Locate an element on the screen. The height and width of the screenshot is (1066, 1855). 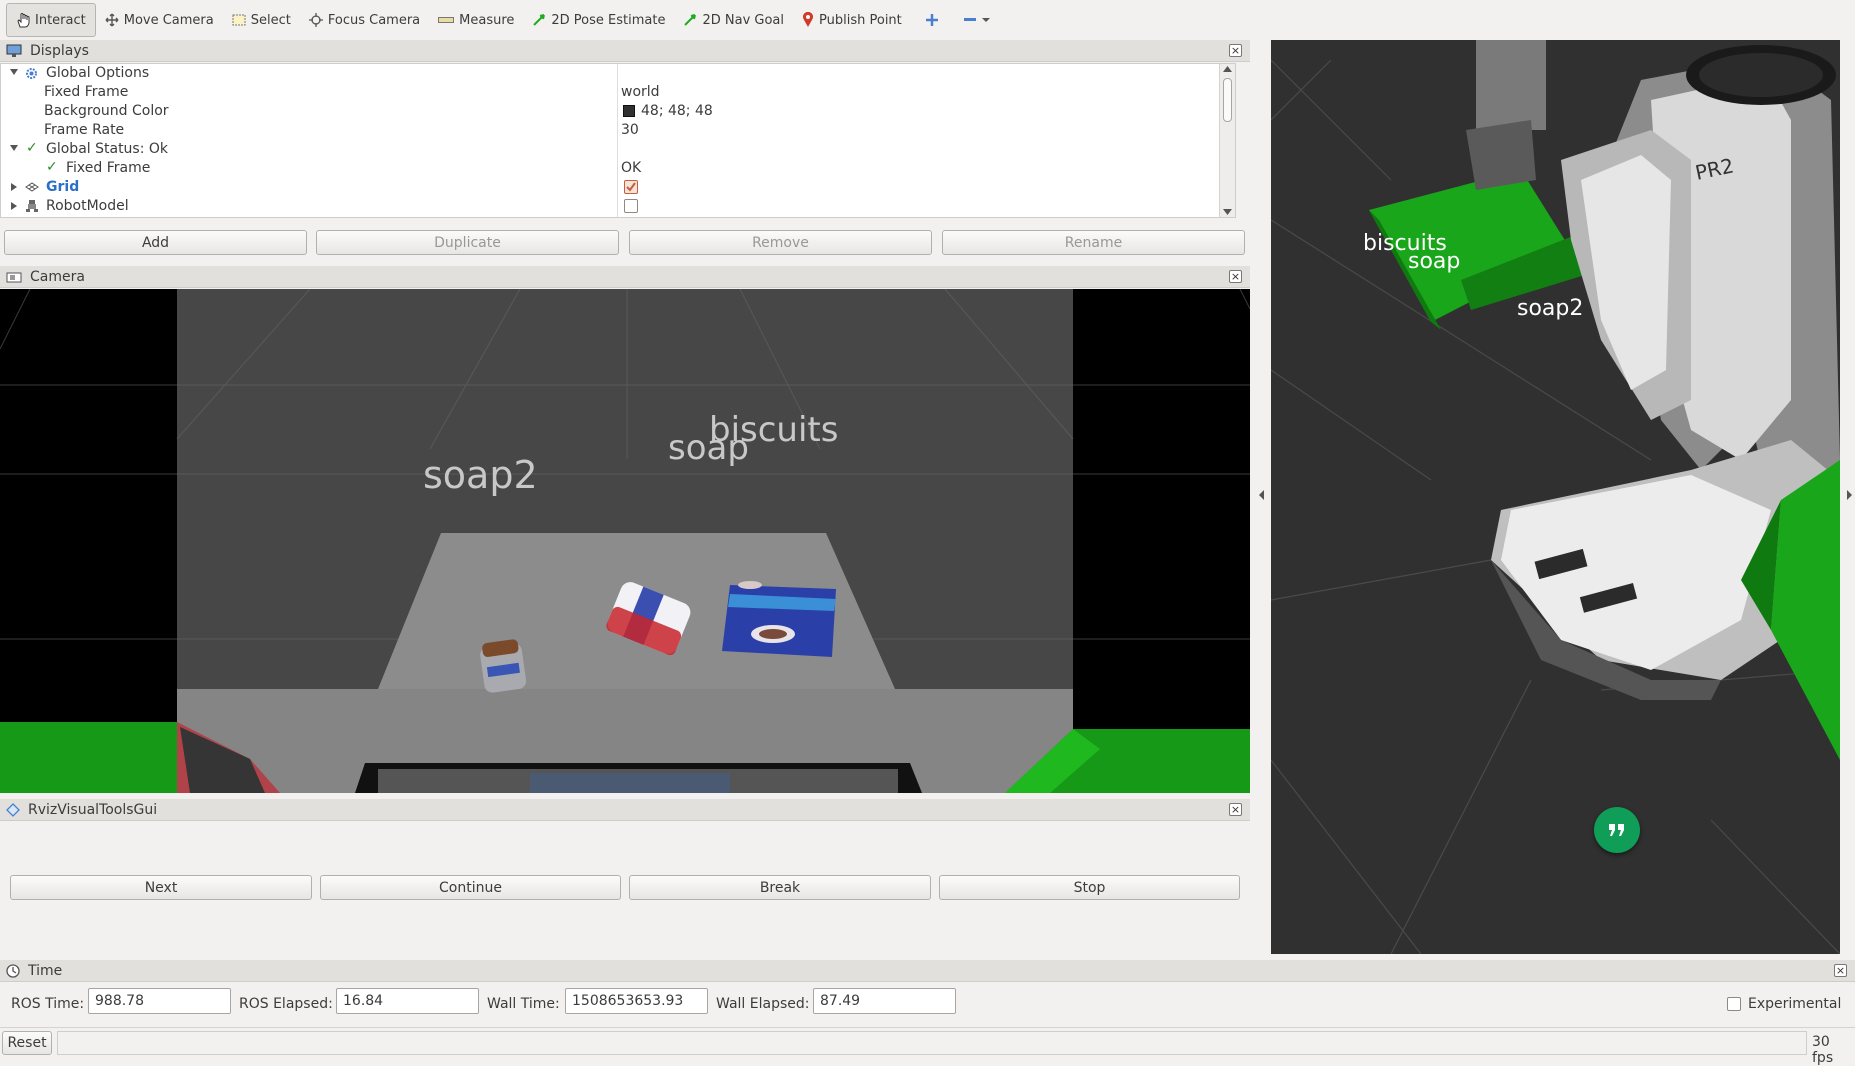
pose-estimate-tool: 2D Pose Estimate is located at coordinates (598, 20).